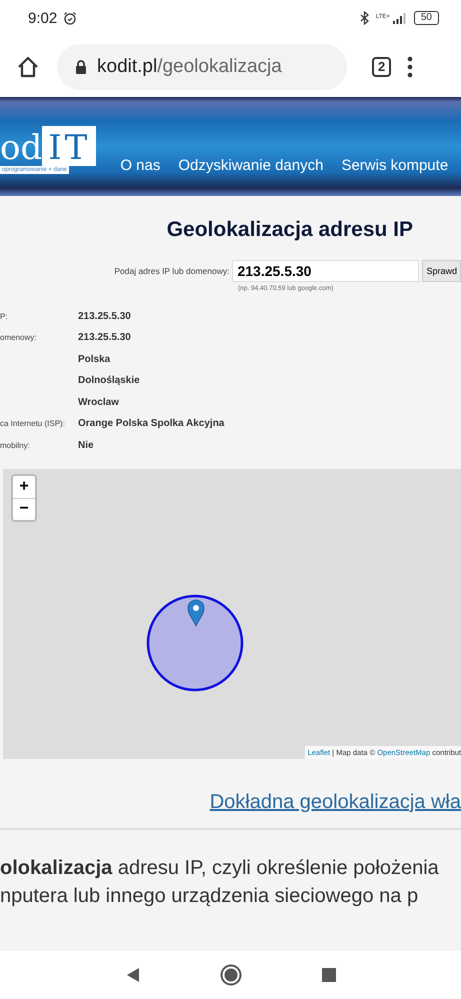  I want to click on recents-icon, so click(329, 975).